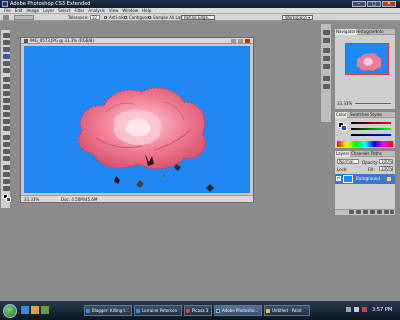 The width and height of the screenshot is (400, 320). Describe the element at coordinates (198, 310) in the screenshot. I see `taskbar-item-picasa: Picasa 3` at that location.